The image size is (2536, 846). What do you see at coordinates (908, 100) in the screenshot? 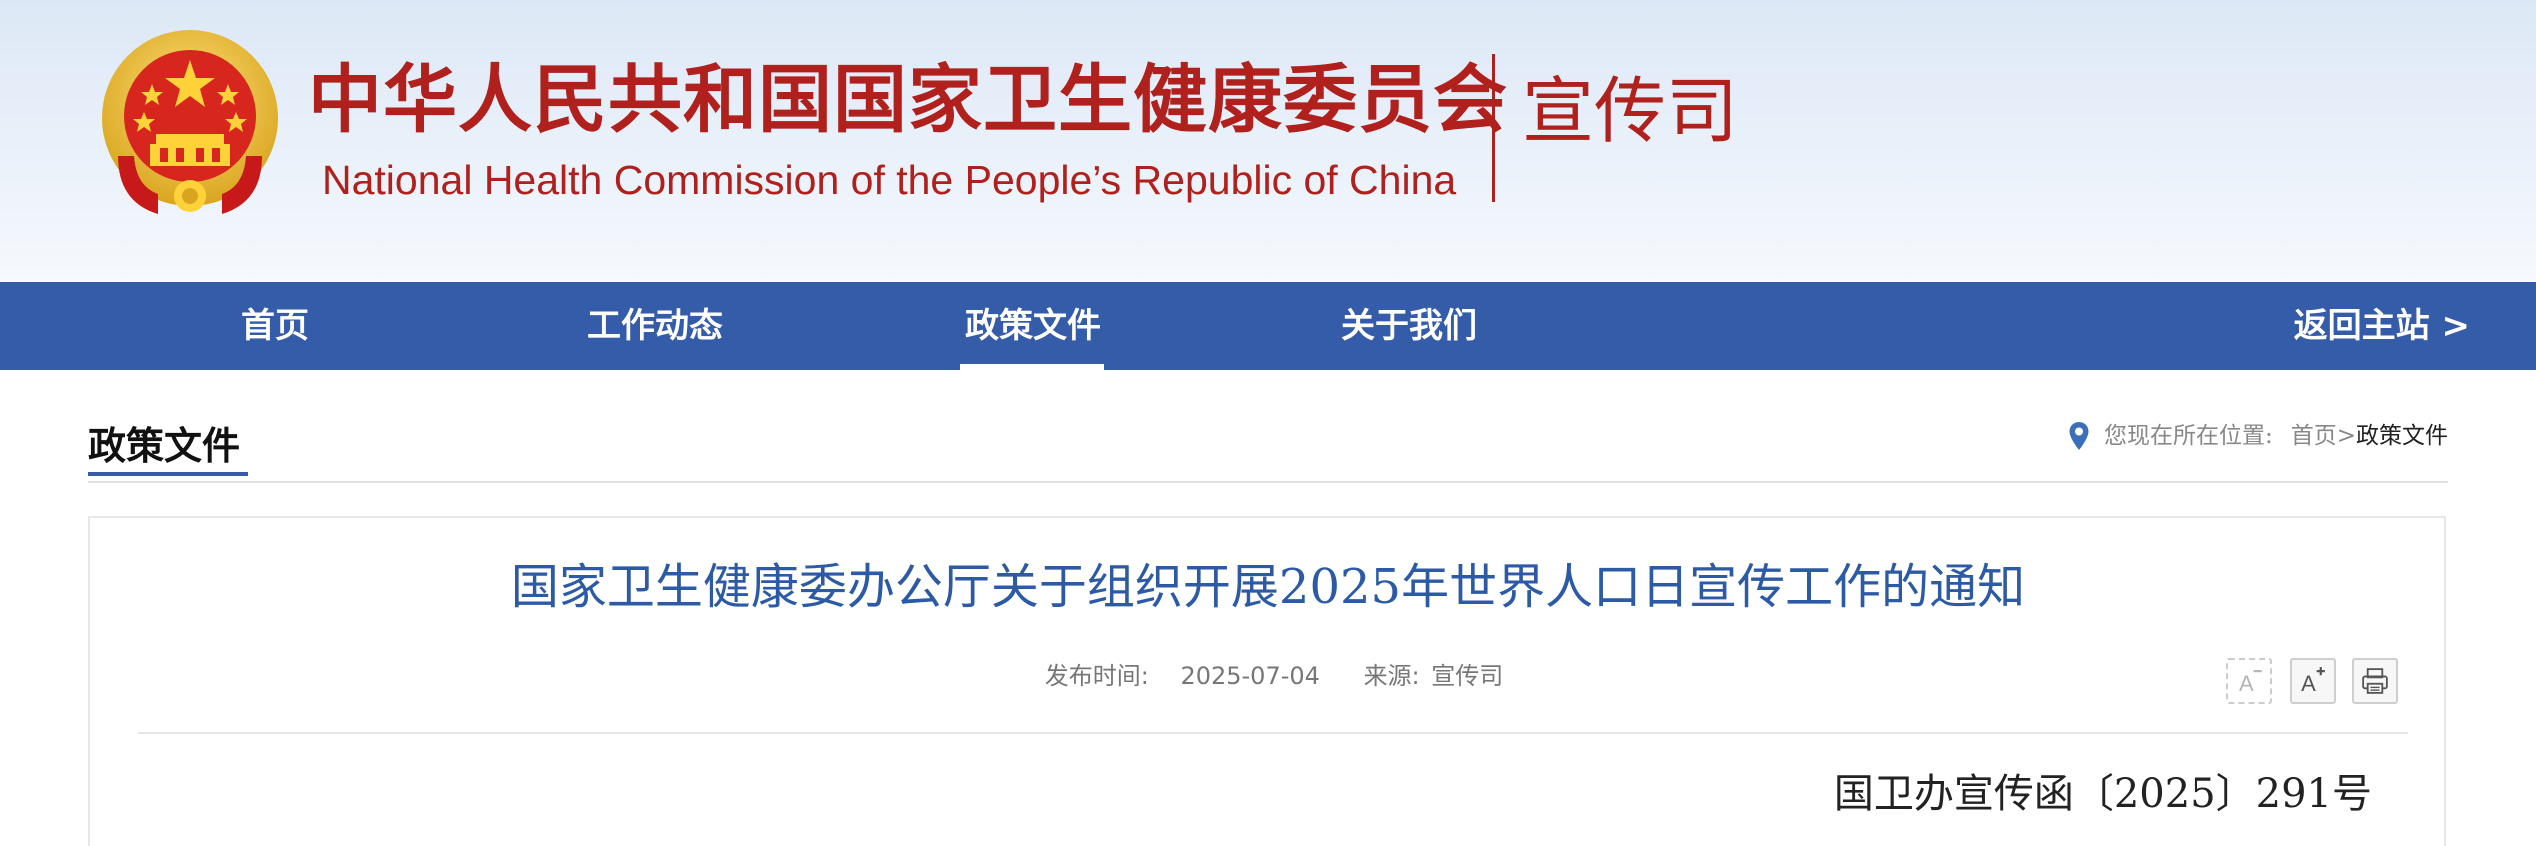
I see `org-name-cn: 中华人民共和国国家卫生健康委员会` at bounding box center [908, 100].